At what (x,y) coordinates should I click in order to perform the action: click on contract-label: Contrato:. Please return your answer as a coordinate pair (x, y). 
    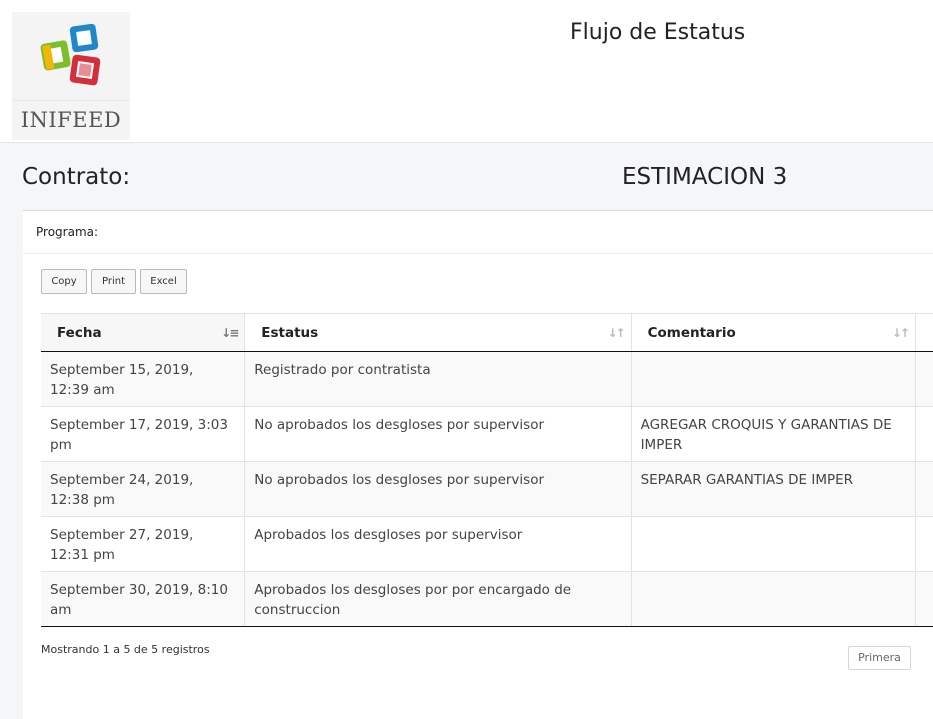
    Looking at the image, I should click on (76, 177).